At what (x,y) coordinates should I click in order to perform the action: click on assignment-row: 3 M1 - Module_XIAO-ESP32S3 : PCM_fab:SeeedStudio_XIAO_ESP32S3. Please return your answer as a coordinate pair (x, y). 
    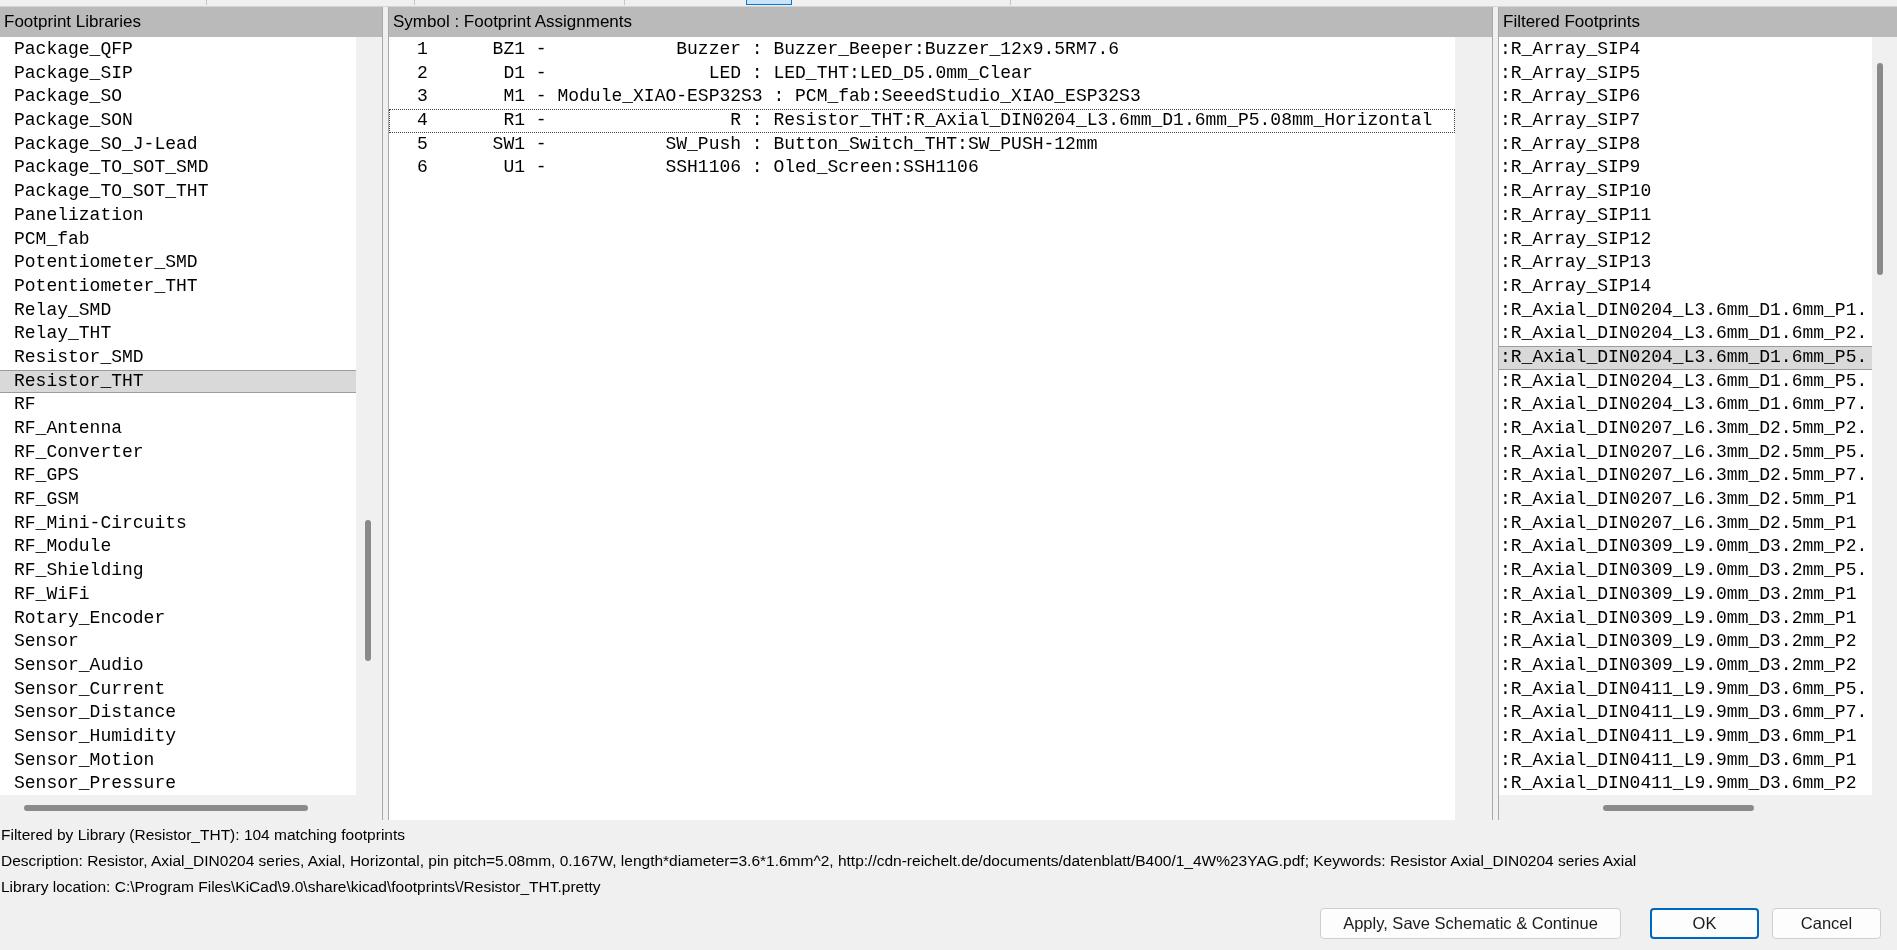
    Looking at the image, I should click on (922, 97).